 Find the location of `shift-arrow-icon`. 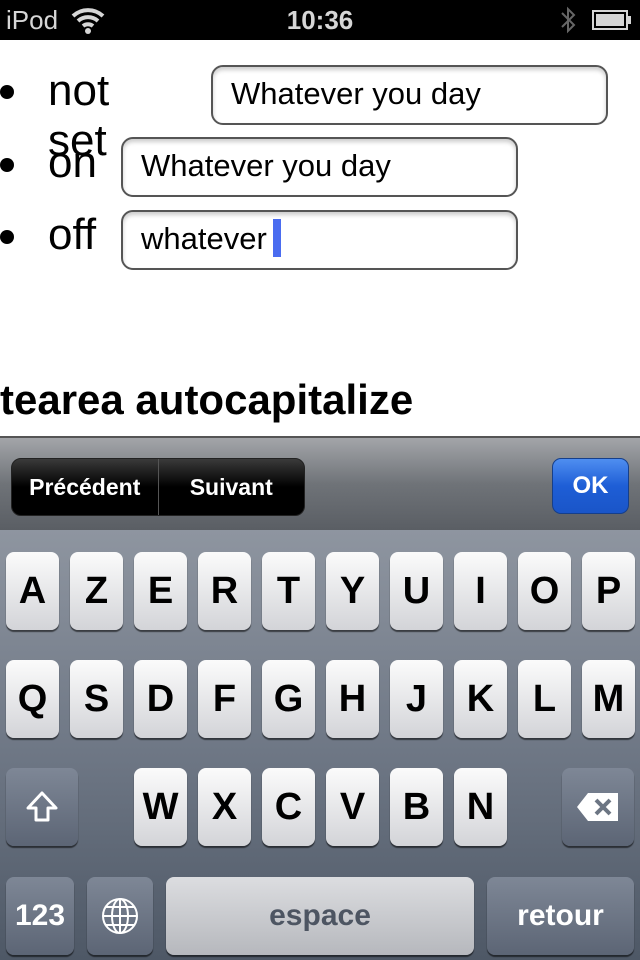

shift-arrow-icon is located at coordinates (42, 806).